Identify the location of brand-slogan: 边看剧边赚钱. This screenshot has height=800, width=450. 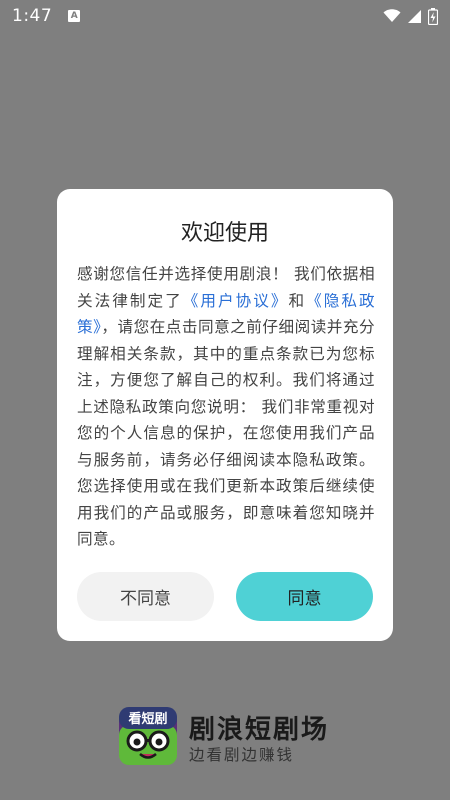
(242, 755).